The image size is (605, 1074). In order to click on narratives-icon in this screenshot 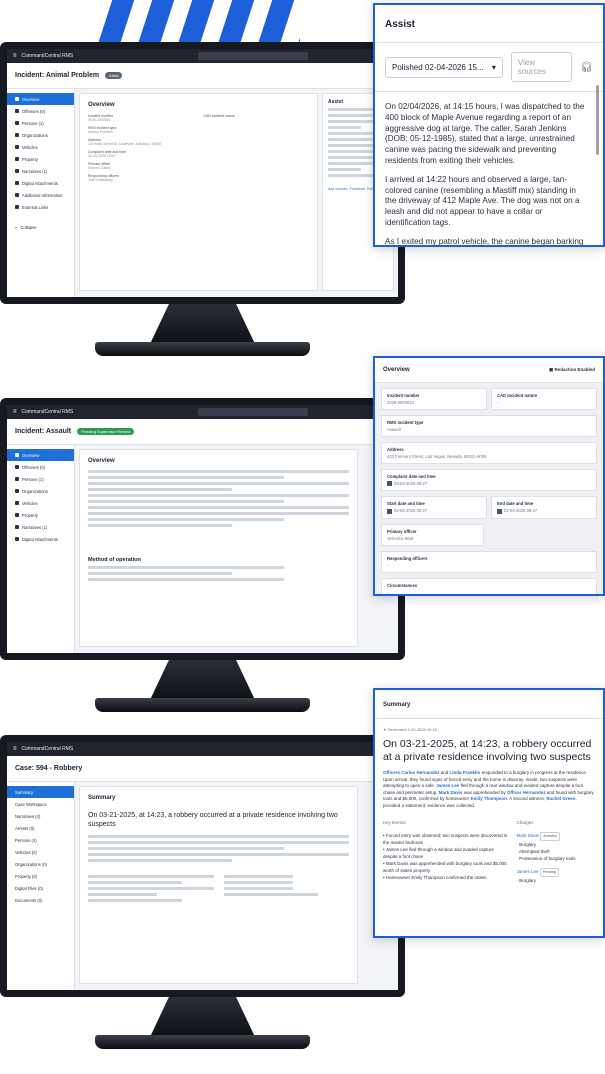, I will do `click(17, 171)`.